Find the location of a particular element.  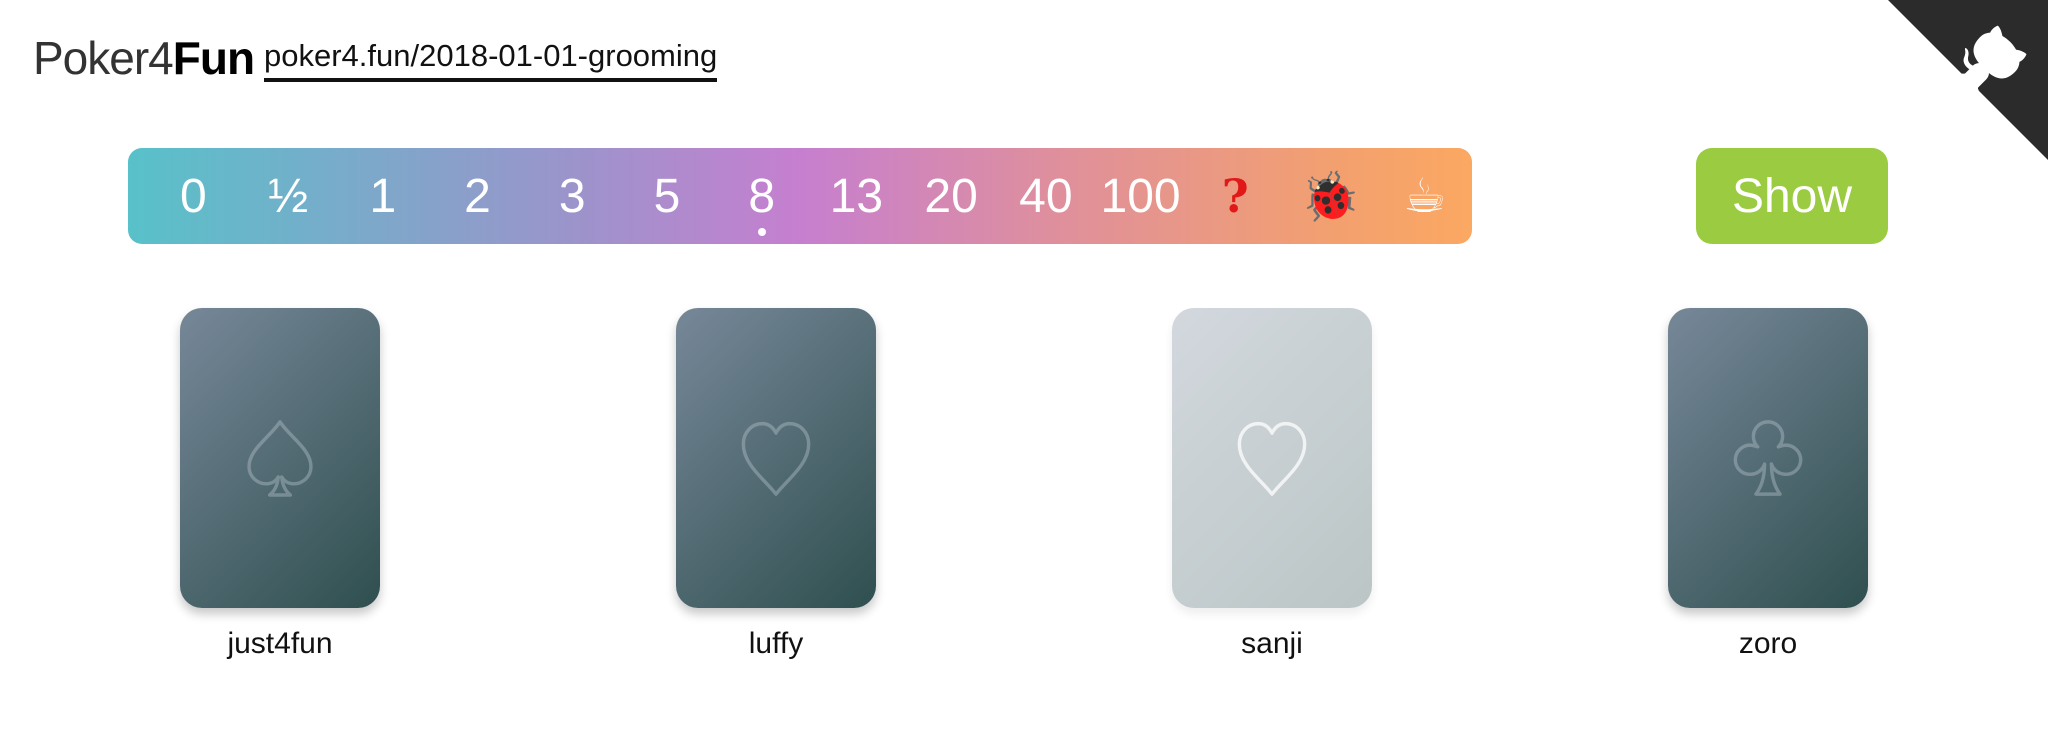

player-name: luffy is located at coordinates (776, 643).